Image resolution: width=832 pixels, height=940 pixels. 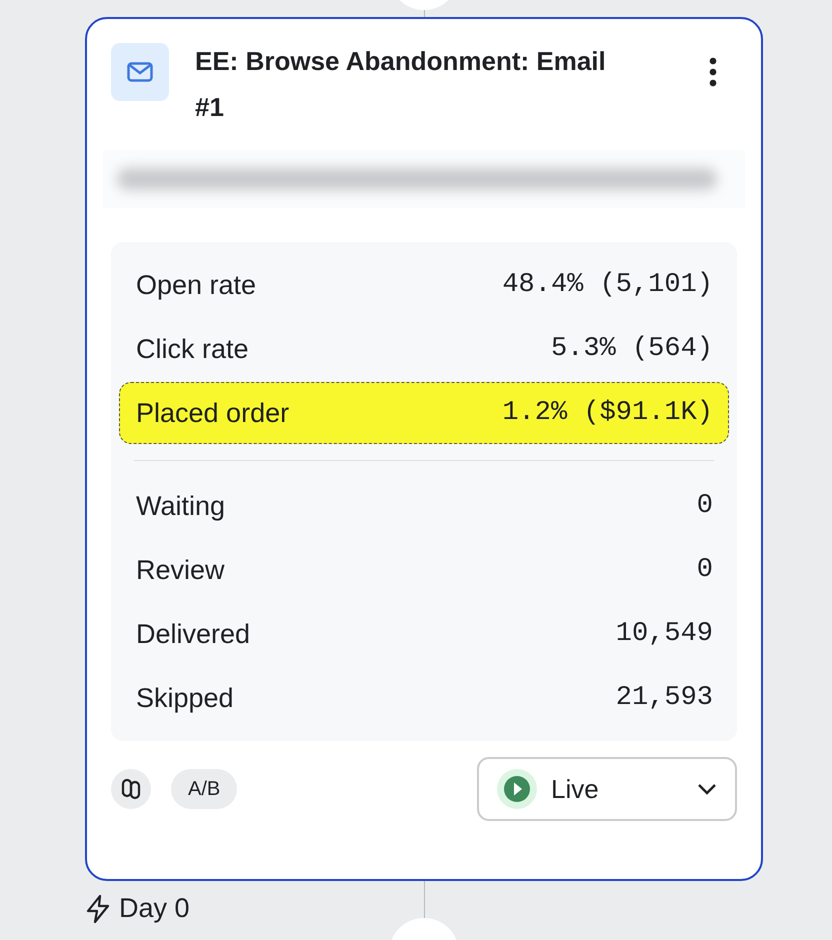 I want to click on count-value: 21,593, so click(x=664, y=698).